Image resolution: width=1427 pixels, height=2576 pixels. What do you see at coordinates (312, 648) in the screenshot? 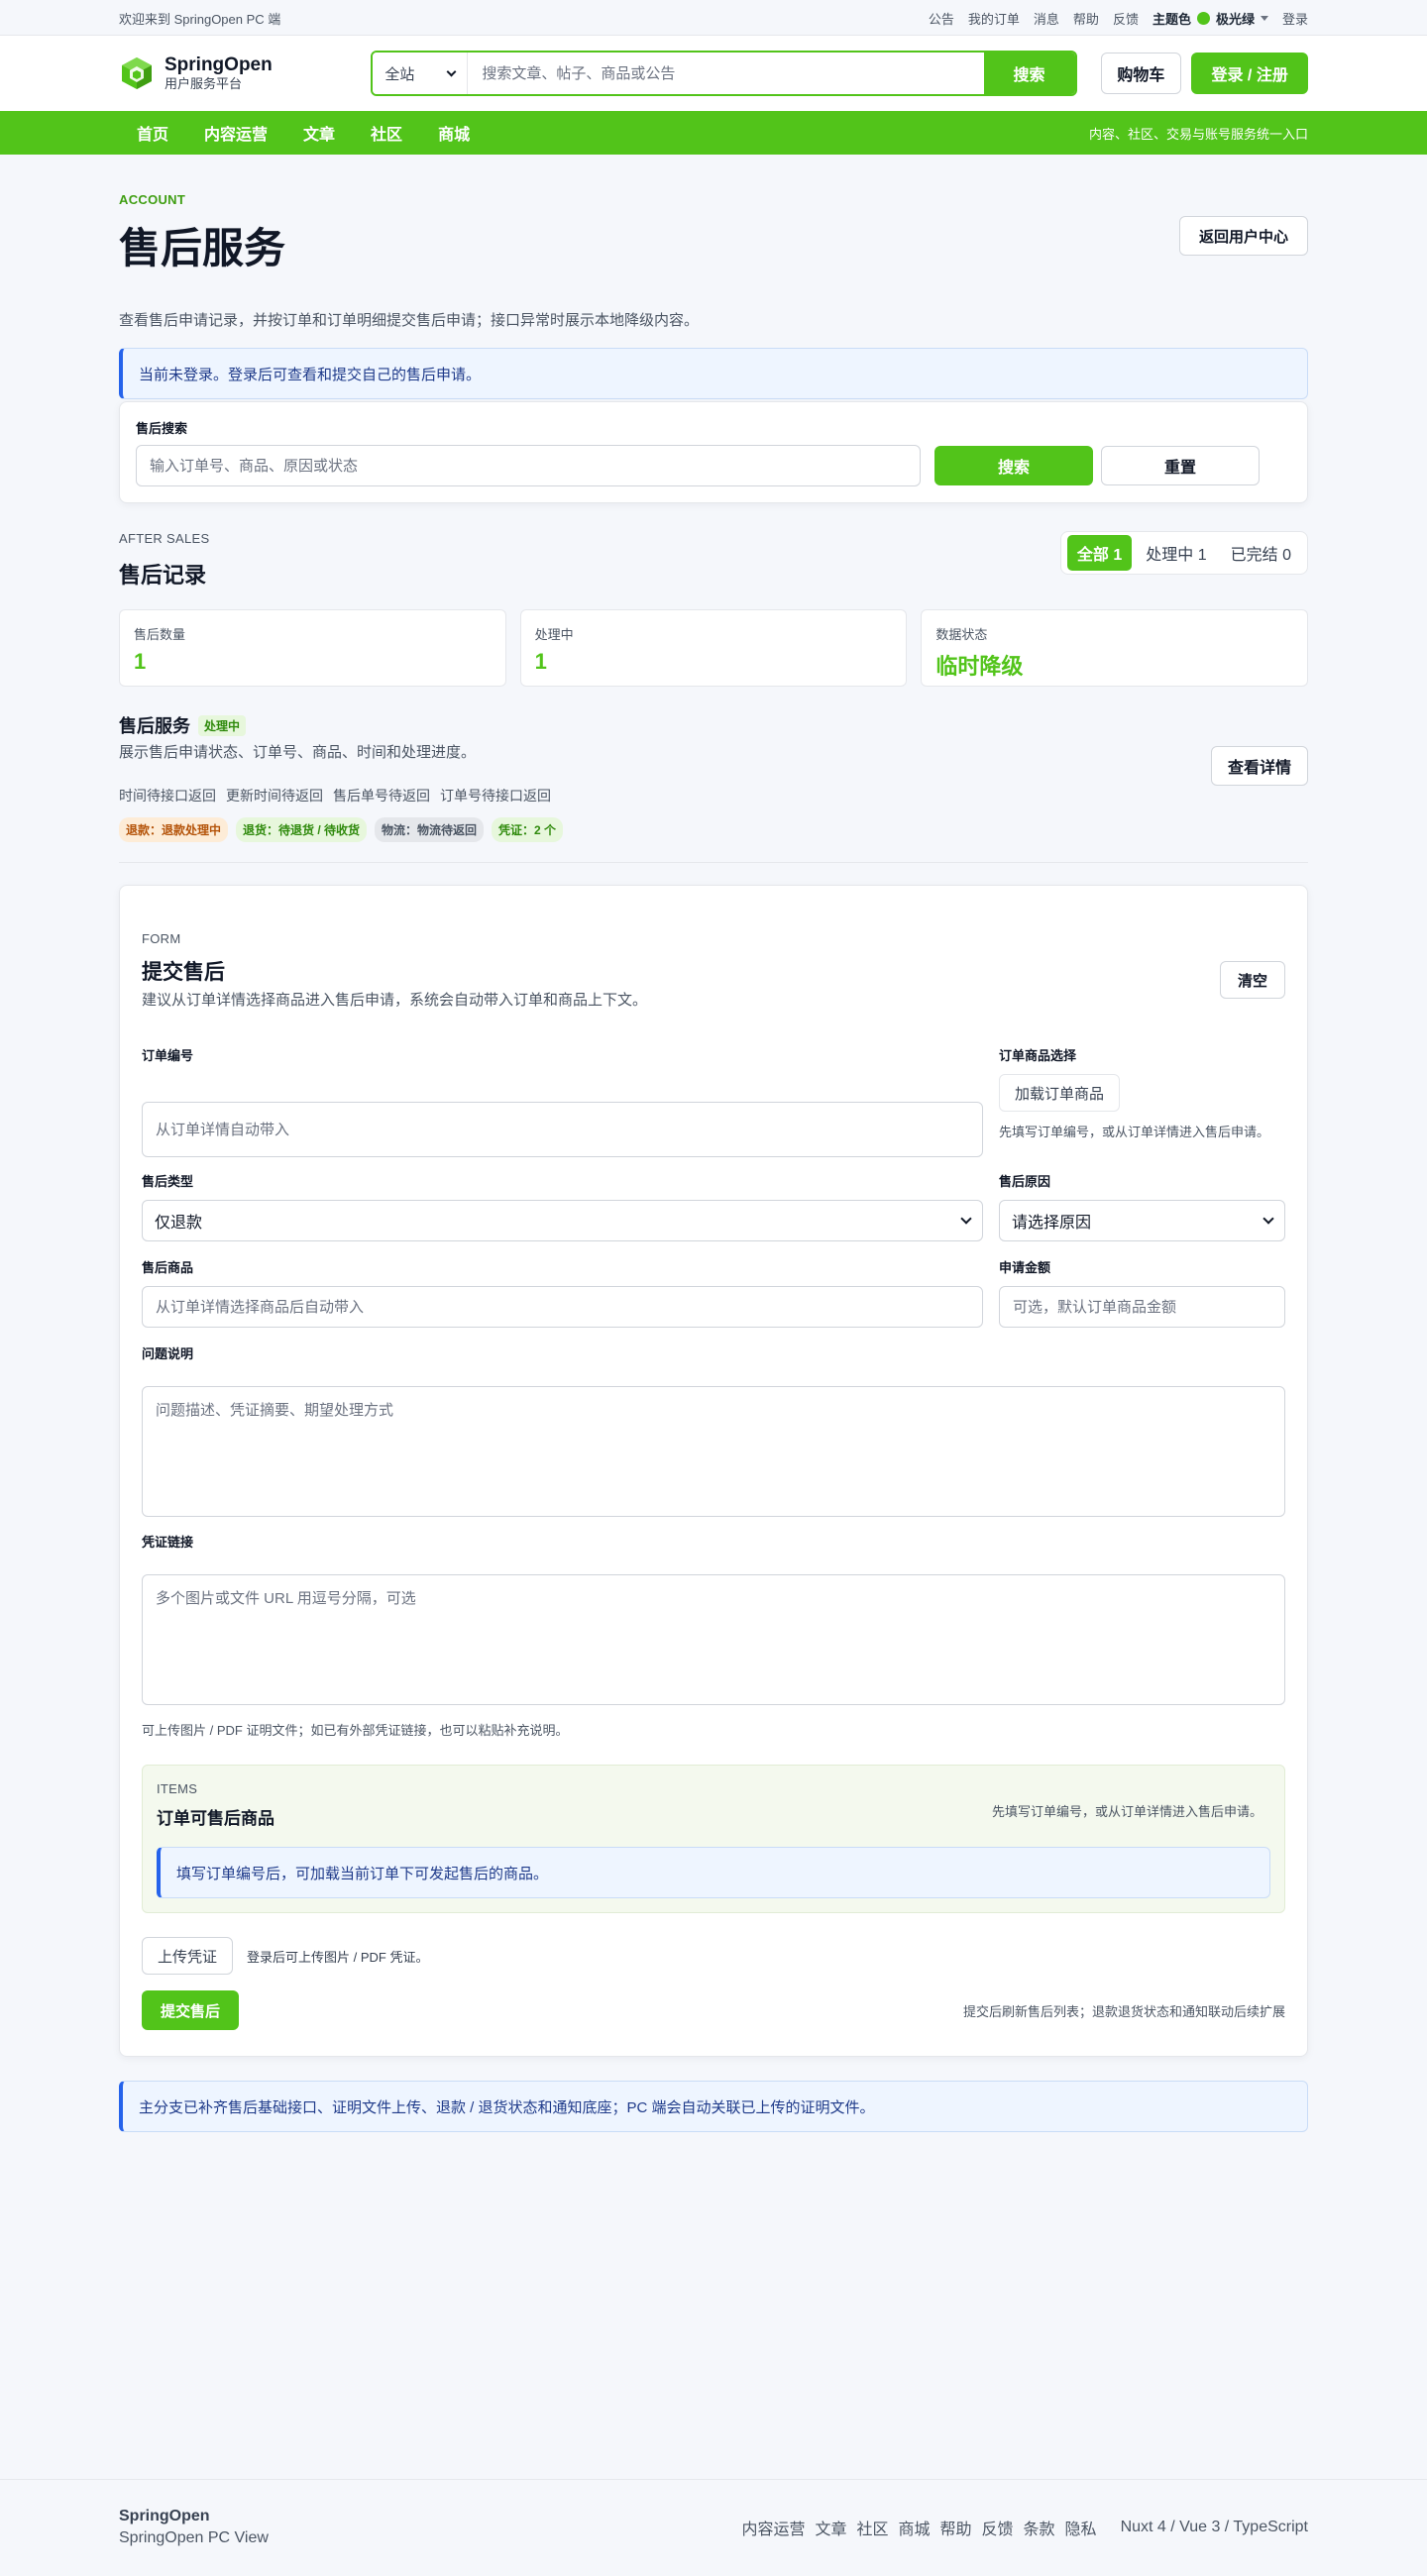
I see `stat-card: 售后数量 1` at bounding box center [312, 648].